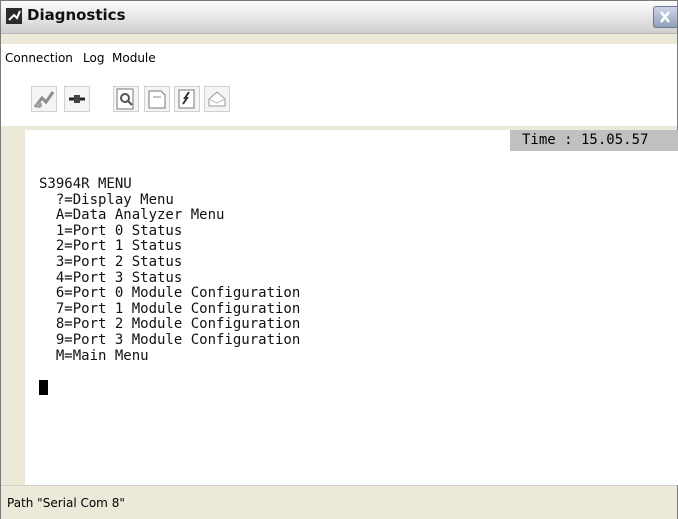 The width and height of the screenshot is (678, 519). I want to click on menu-module: Module, so click(134, 58).